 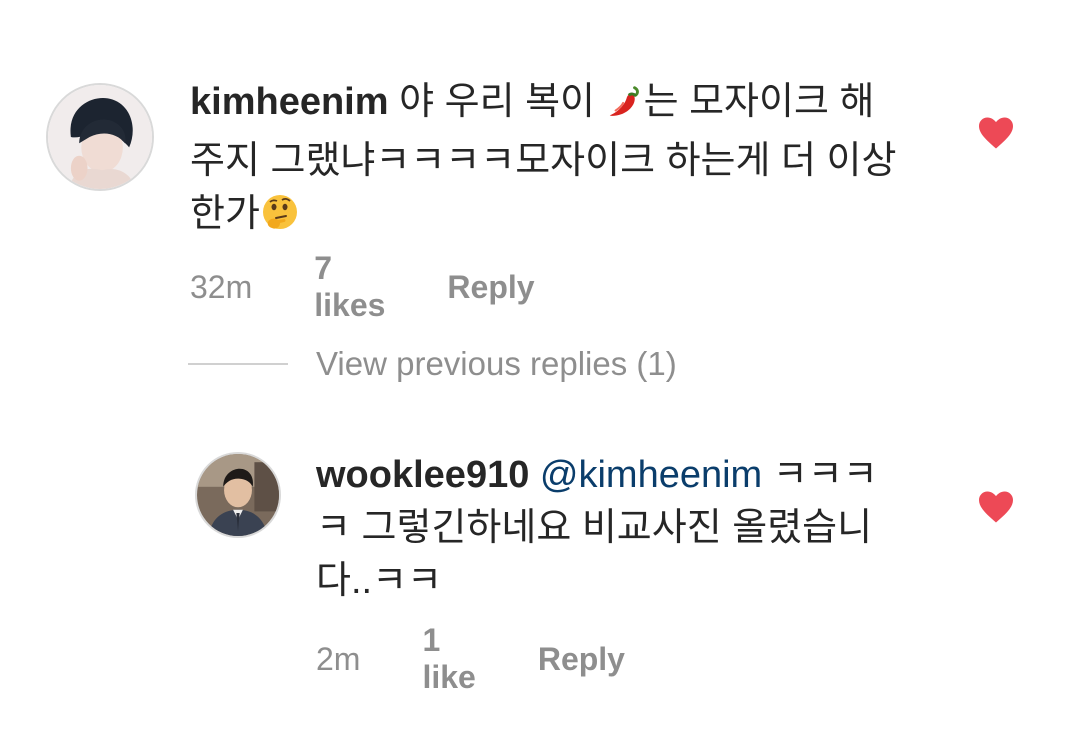 I want to click on view-previous-replies-label: View previous replies (1), so click(x=496, y=364).